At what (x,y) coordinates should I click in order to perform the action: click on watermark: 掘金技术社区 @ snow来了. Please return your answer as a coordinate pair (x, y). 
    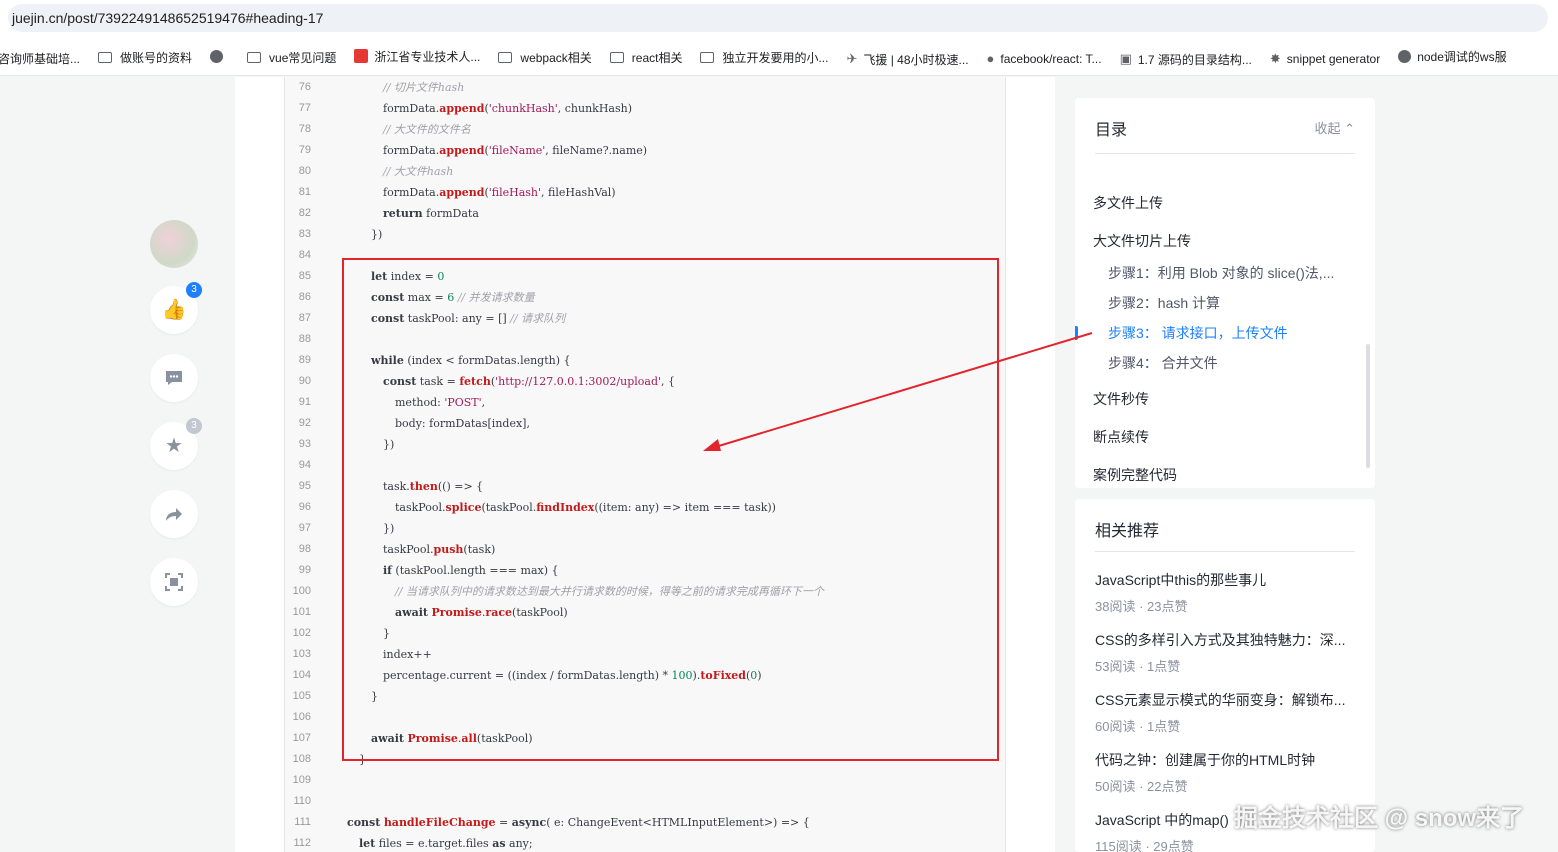
    Looking at the image, I should click on (1379, 818).